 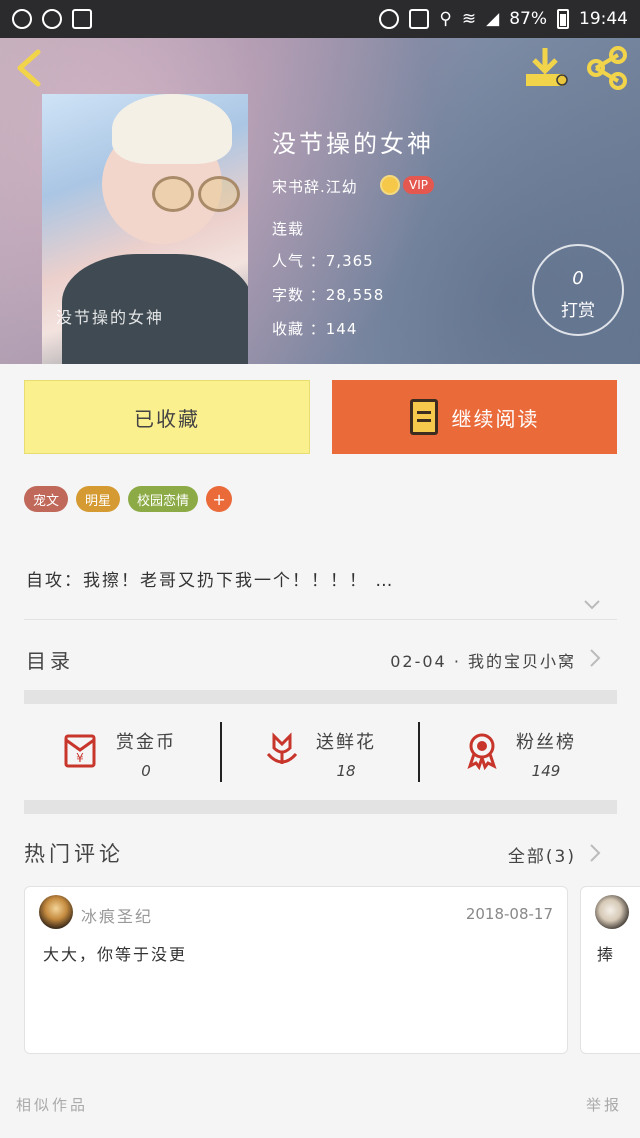 I want to click on stat-coins-value: 0, so click(x=146, y=771).